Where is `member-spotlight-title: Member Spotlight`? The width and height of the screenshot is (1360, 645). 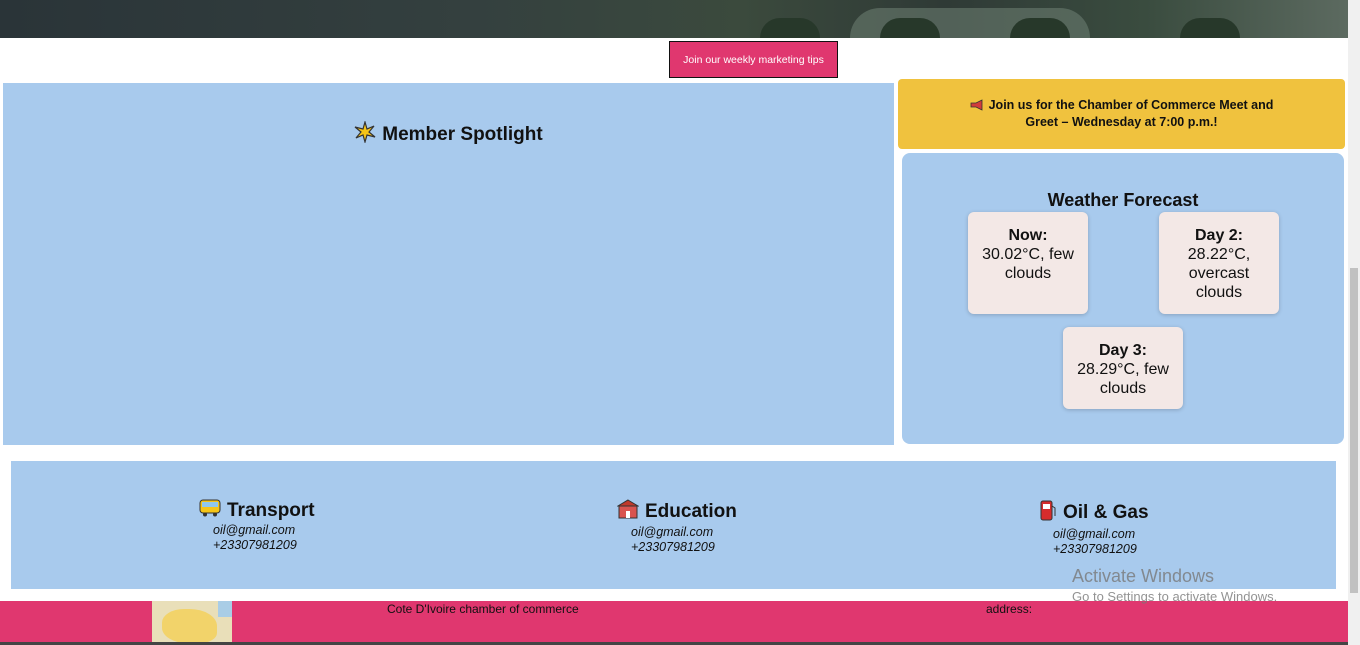
member-spotlight-title: Member Spotlight is located at coordinates (448, 134).